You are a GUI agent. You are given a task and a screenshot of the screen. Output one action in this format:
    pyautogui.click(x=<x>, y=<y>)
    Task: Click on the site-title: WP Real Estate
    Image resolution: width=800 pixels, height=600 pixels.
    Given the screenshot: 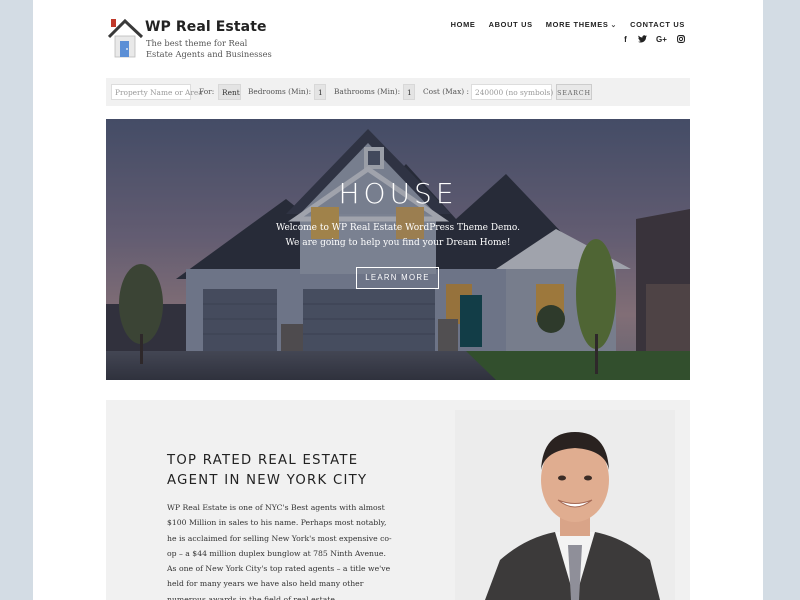 What is the action you would take?
    pyautogui.click(x=206, y=27)
    